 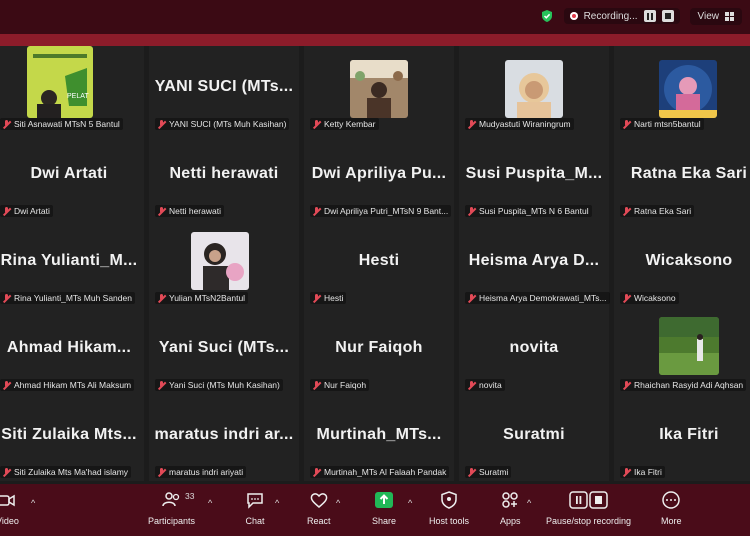 I want to click on participant-name-tag: novita, so click(x=485, y=385).